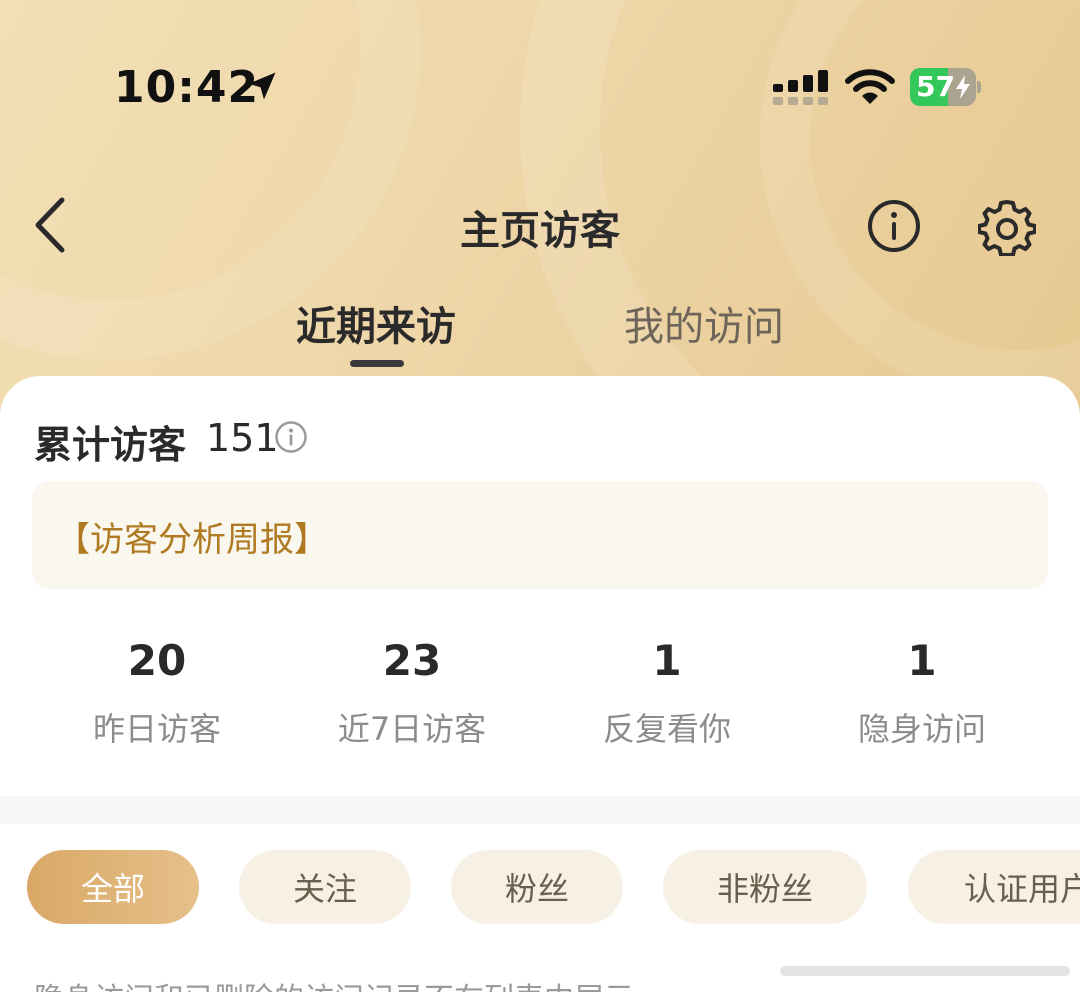 The image size is (1080, 992). What do you see at coordinates (704, 323) in the screenshot?
I see `tab-my-visits: 我的访问` at bounding box center [704, 323].